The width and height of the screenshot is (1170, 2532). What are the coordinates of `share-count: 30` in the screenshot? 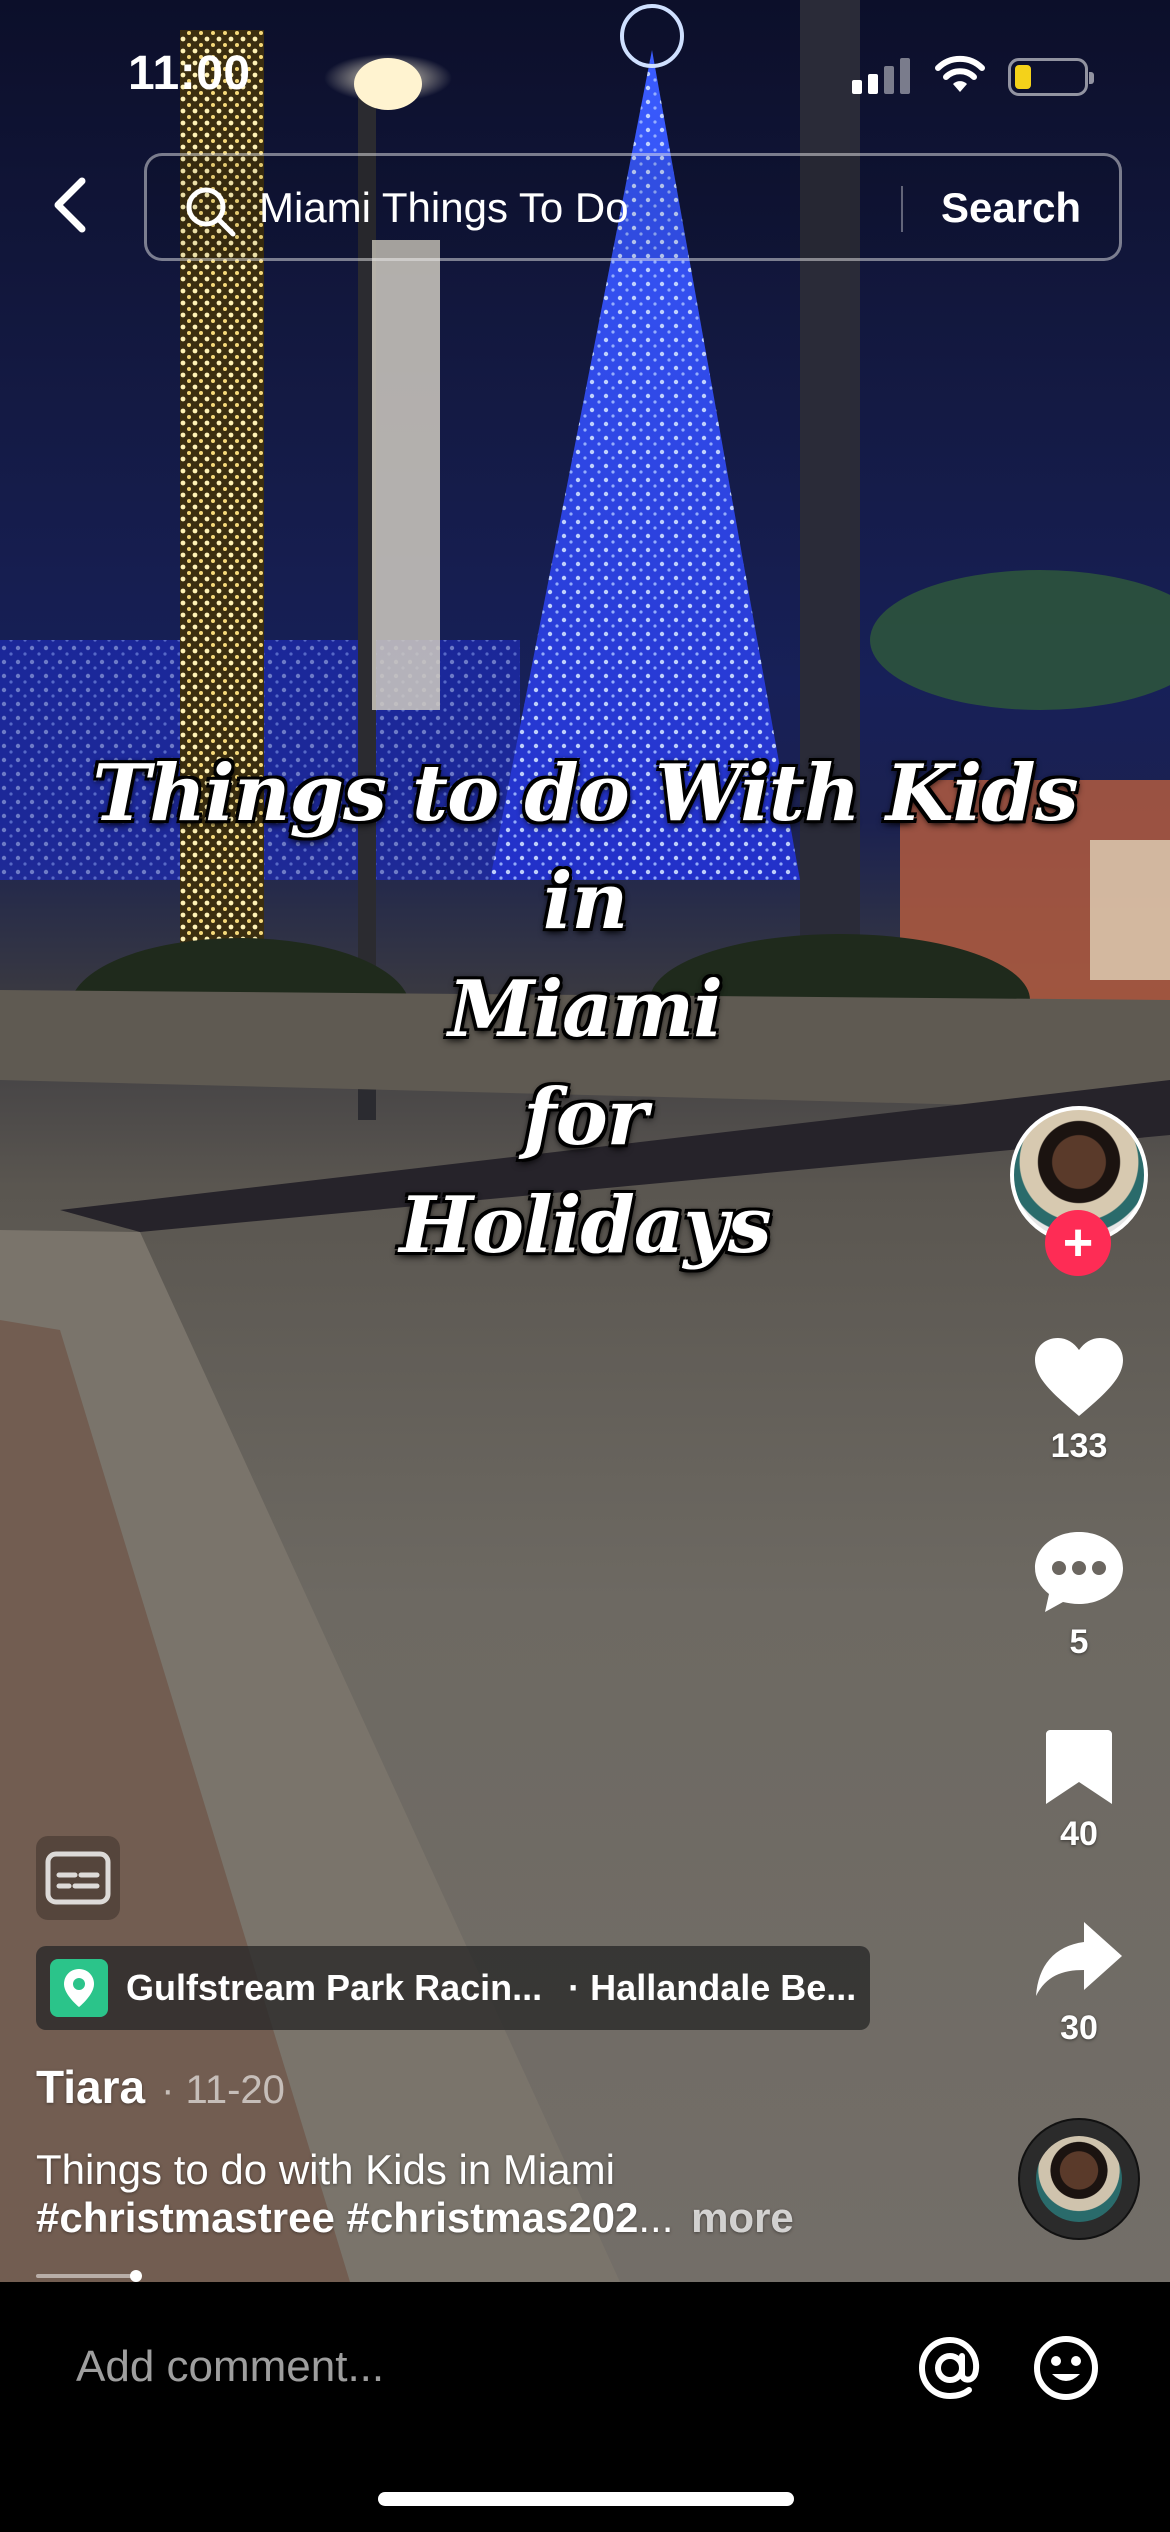 It's located at (1079, 2028).